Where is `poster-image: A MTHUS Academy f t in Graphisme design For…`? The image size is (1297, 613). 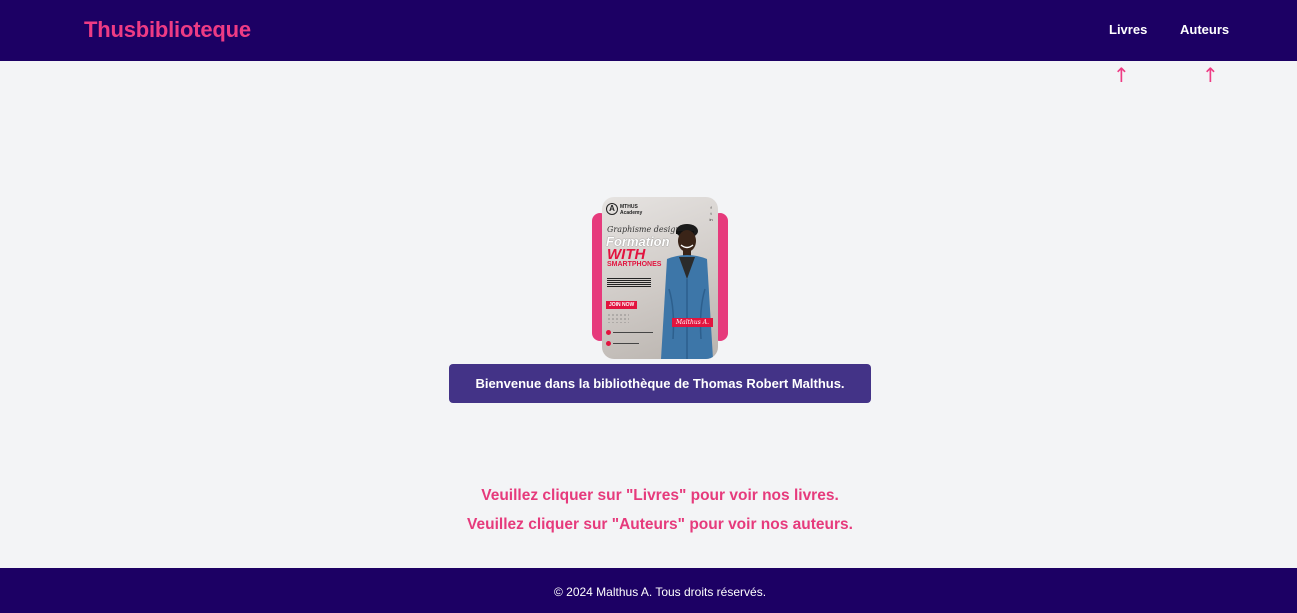 poster-image: A MTHUS Academy f t in Graphisme design For… is located at coordinates (660, 278).